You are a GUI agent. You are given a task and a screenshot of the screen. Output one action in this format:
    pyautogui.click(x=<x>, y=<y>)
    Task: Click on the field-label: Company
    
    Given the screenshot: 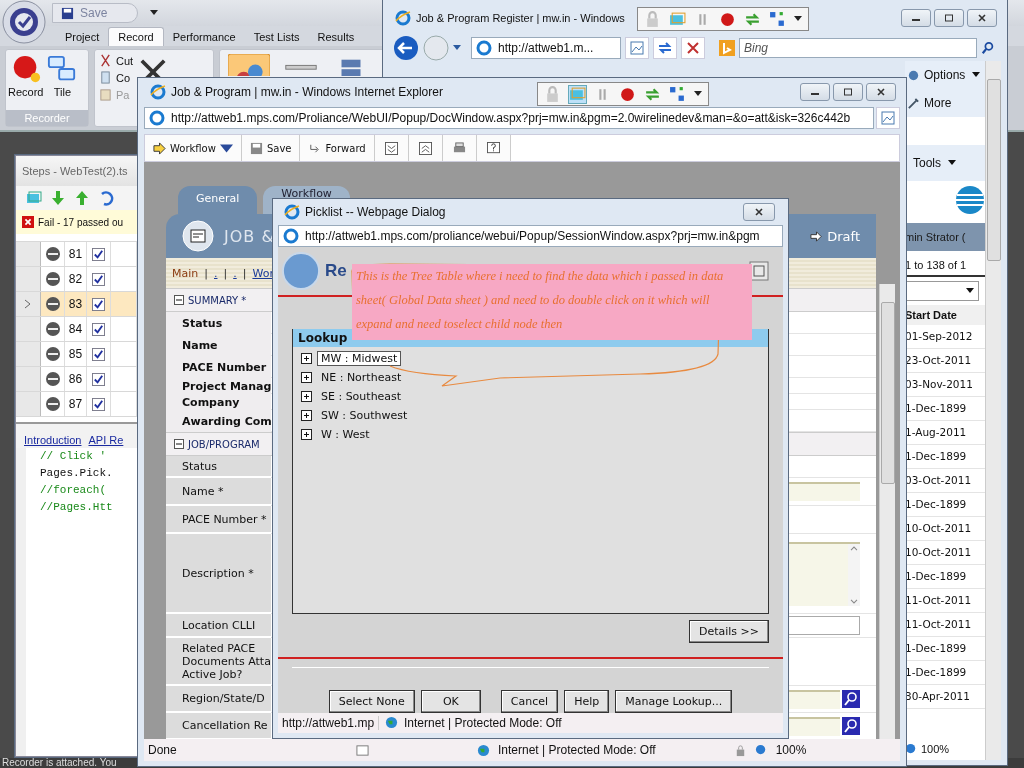 What is the action you would take?
    pyautogui.click(x=211, y=402)
    